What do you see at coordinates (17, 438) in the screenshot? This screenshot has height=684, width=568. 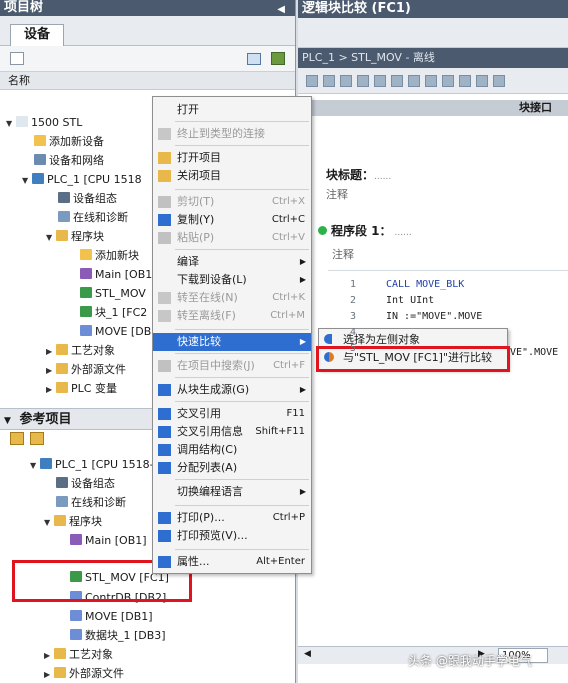 I see `open-folder-icon` at bounding box center [17, 438].